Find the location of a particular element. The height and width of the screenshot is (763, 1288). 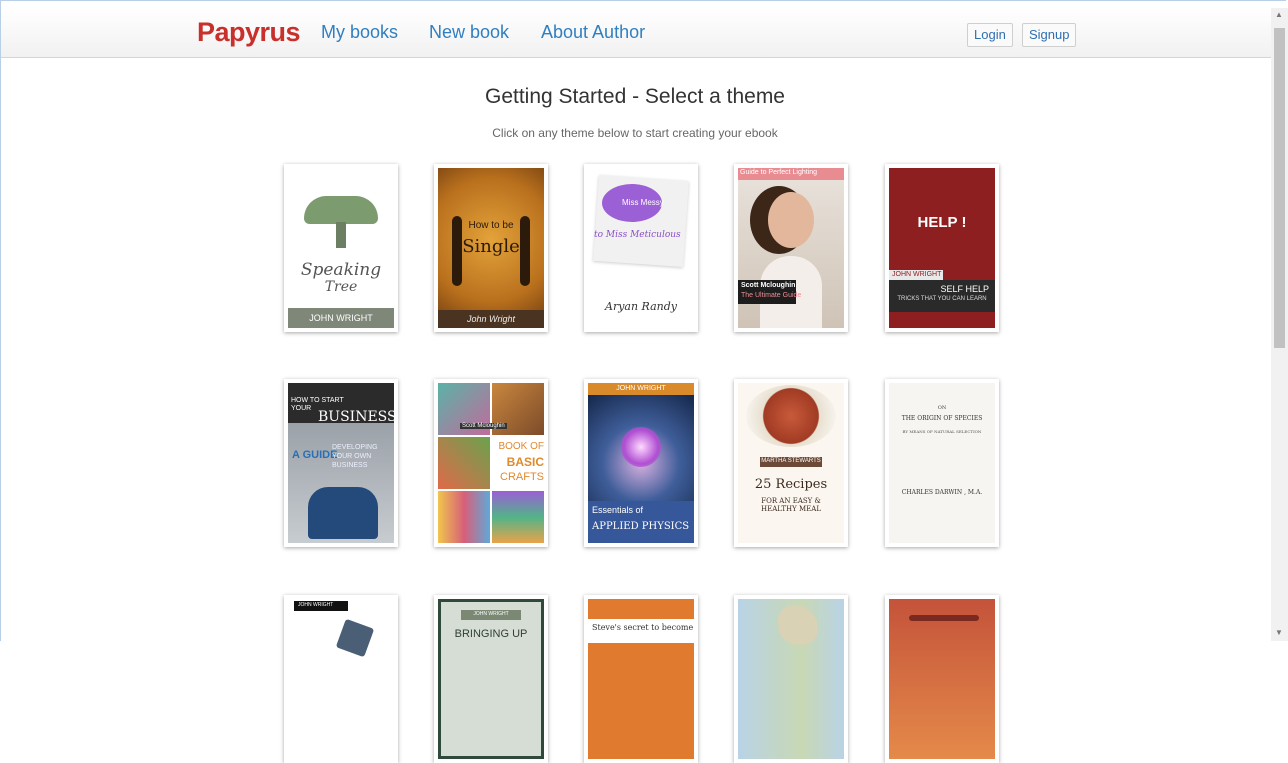

page-title: Getting Started - Select a theme is located at coordinates (635, 96).